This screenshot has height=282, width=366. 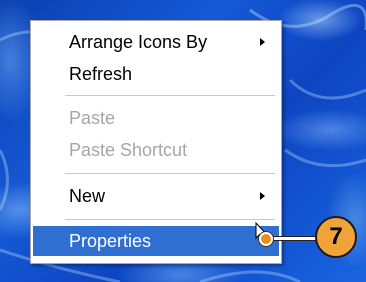 I want to click on menu-item-label: Paste Shortcut, so click(x=128, y=150).